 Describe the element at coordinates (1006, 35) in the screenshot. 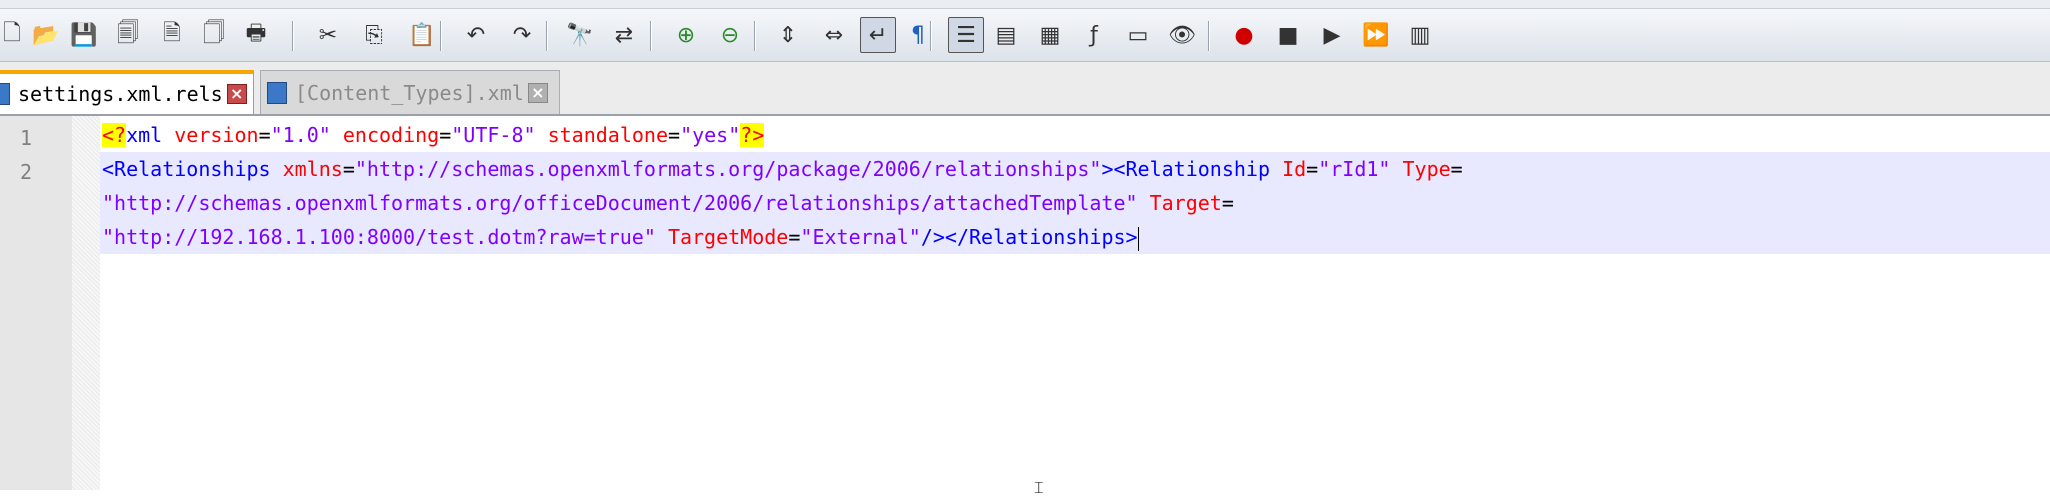

I see `user-language-icon: ▤` at that location.